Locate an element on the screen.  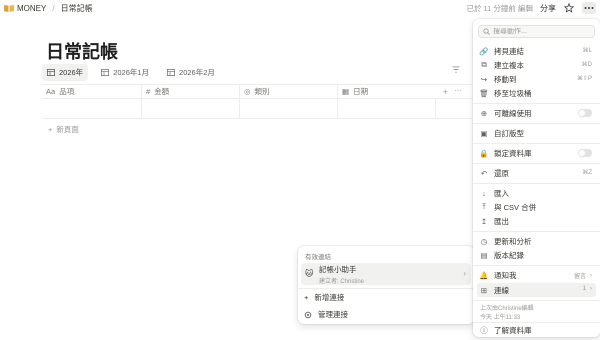
connection-item: 🐱 記帳小助手 建立者: Christine › is located at coordinates (386, 274).